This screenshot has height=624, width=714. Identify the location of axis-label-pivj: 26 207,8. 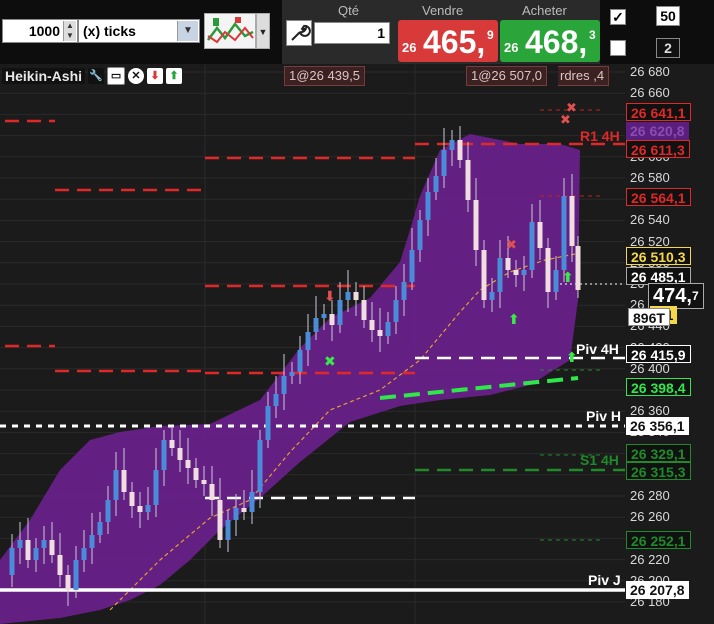
(657, 590).